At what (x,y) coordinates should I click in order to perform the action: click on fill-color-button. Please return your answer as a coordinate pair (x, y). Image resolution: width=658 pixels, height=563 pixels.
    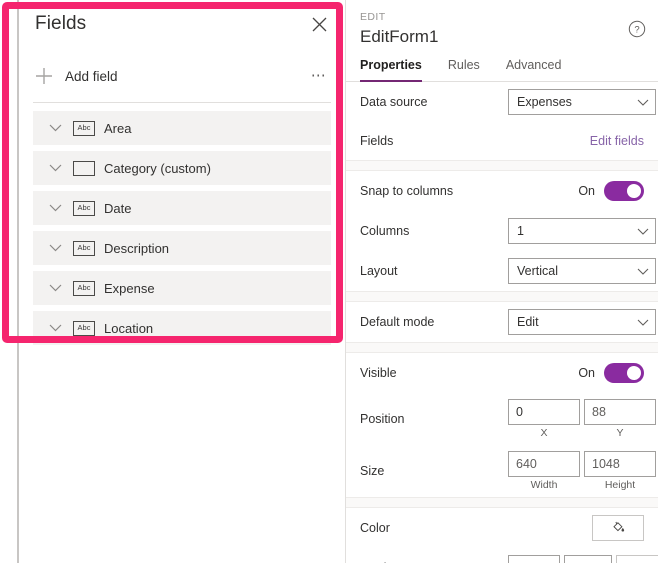
    Looking at the image, I should click on (618, 528).